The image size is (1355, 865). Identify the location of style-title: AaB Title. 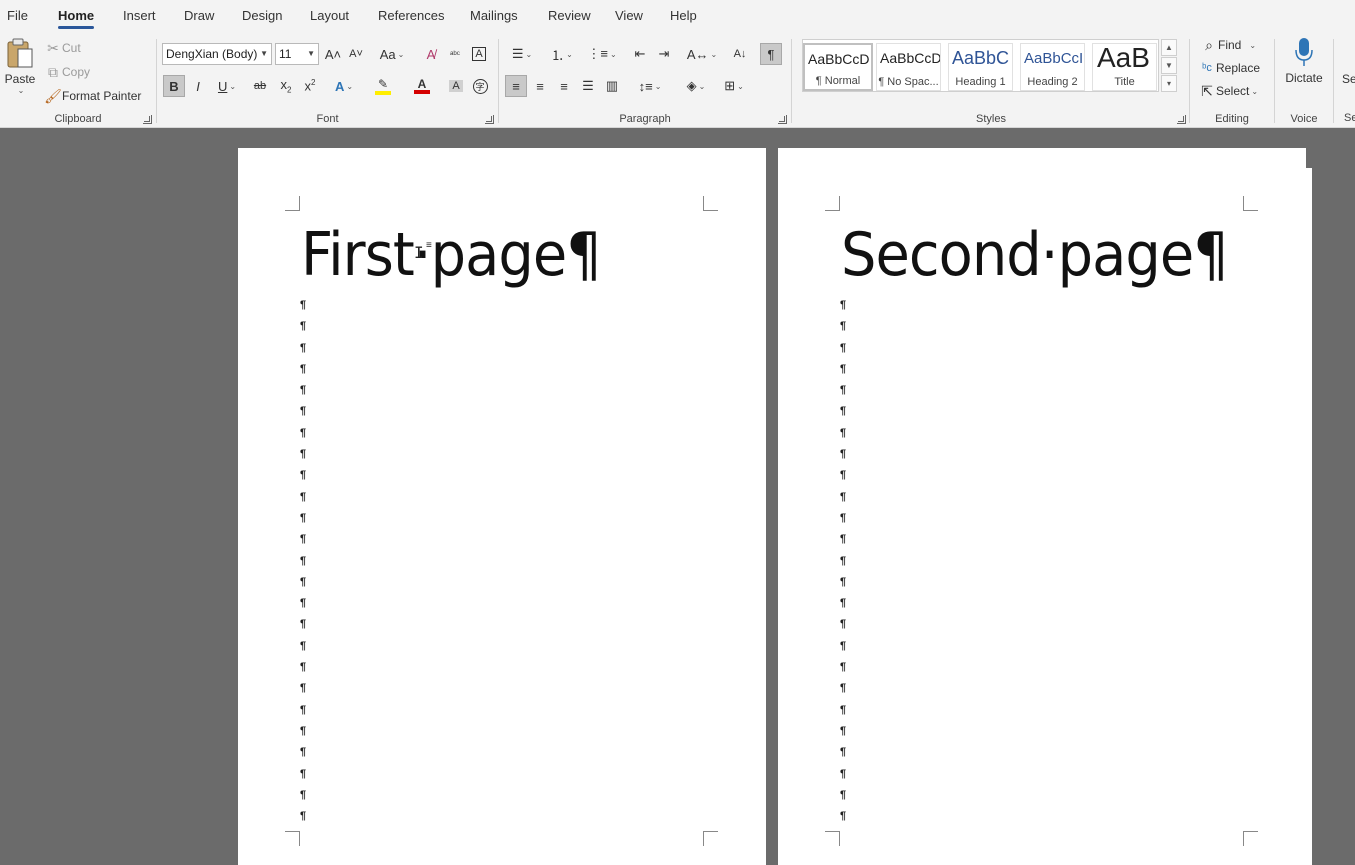
(1124, 67).